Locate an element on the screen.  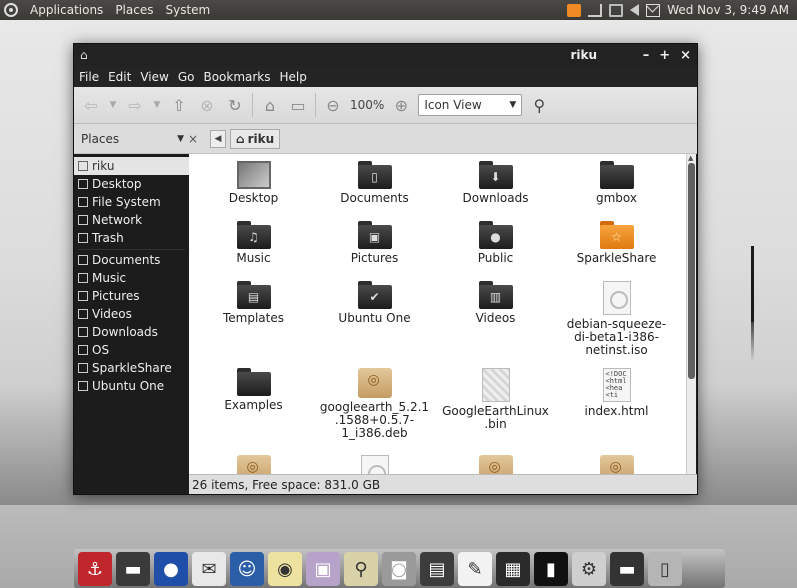
sidebar-item-sparkleshare: SparkleShare is located at coordinates (131, 368).